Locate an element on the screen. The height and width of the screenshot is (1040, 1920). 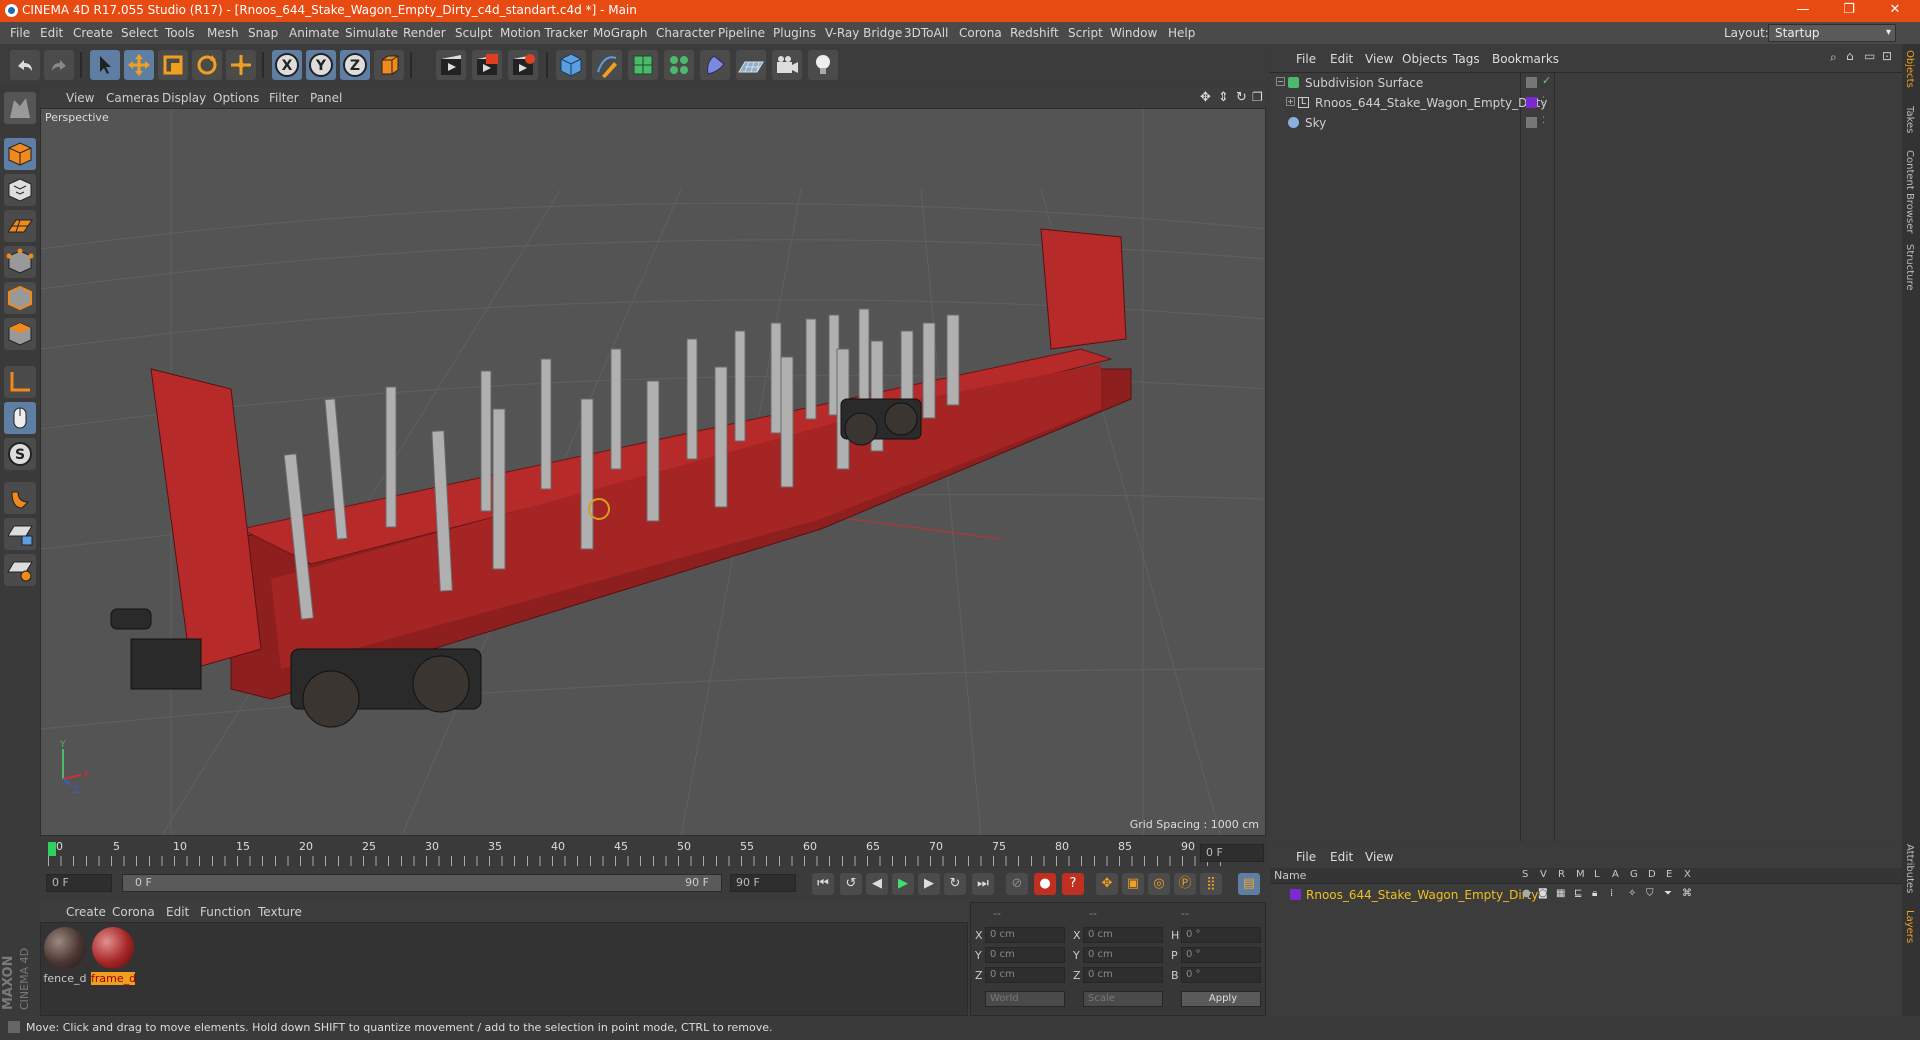
deformer-flag-icon: ⛉ is located at coordinates (1650, 893).